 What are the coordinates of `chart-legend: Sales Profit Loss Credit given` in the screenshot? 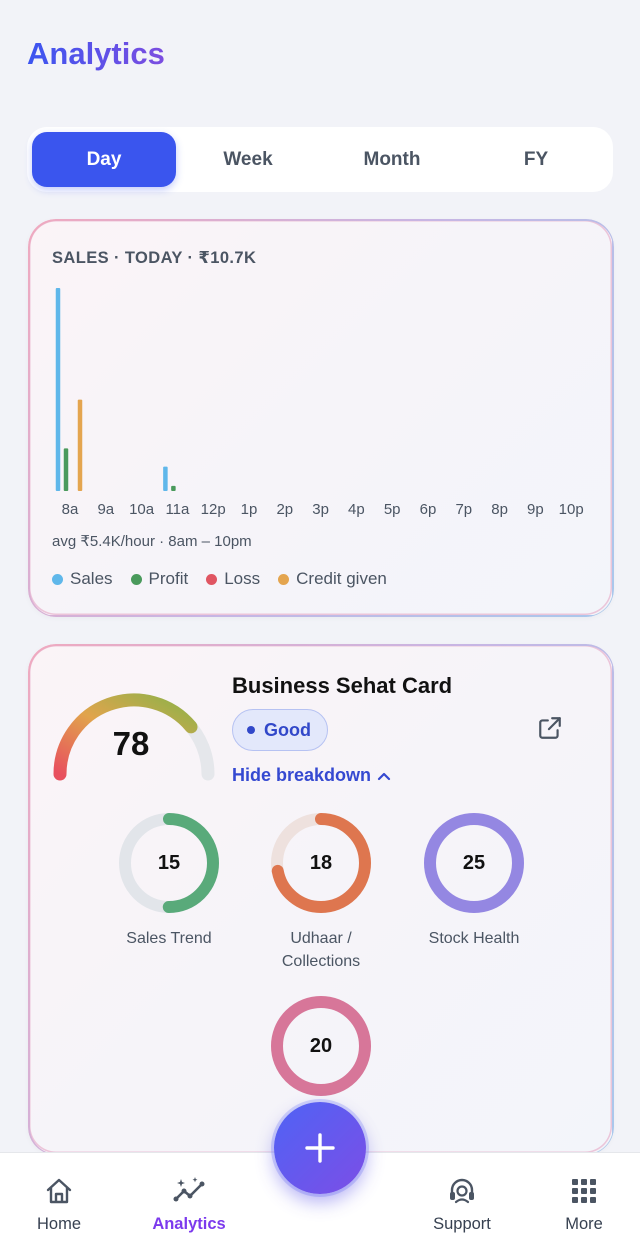 It's located at (219, 579).